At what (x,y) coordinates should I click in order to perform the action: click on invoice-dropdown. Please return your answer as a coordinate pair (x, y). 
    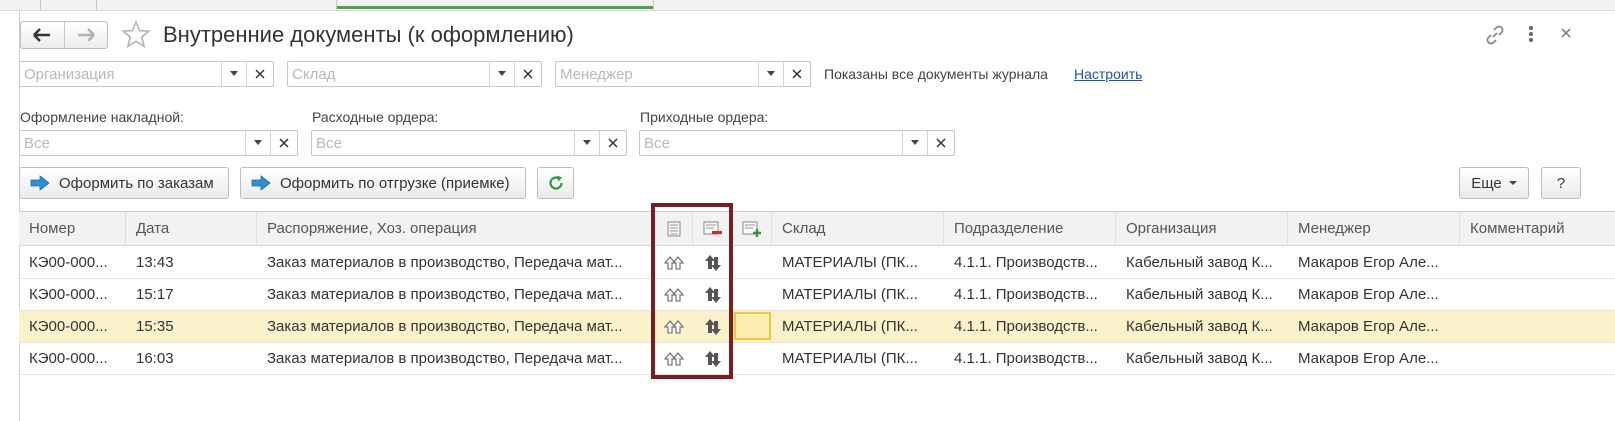
    Looking at the image, I should click on (257, 143).